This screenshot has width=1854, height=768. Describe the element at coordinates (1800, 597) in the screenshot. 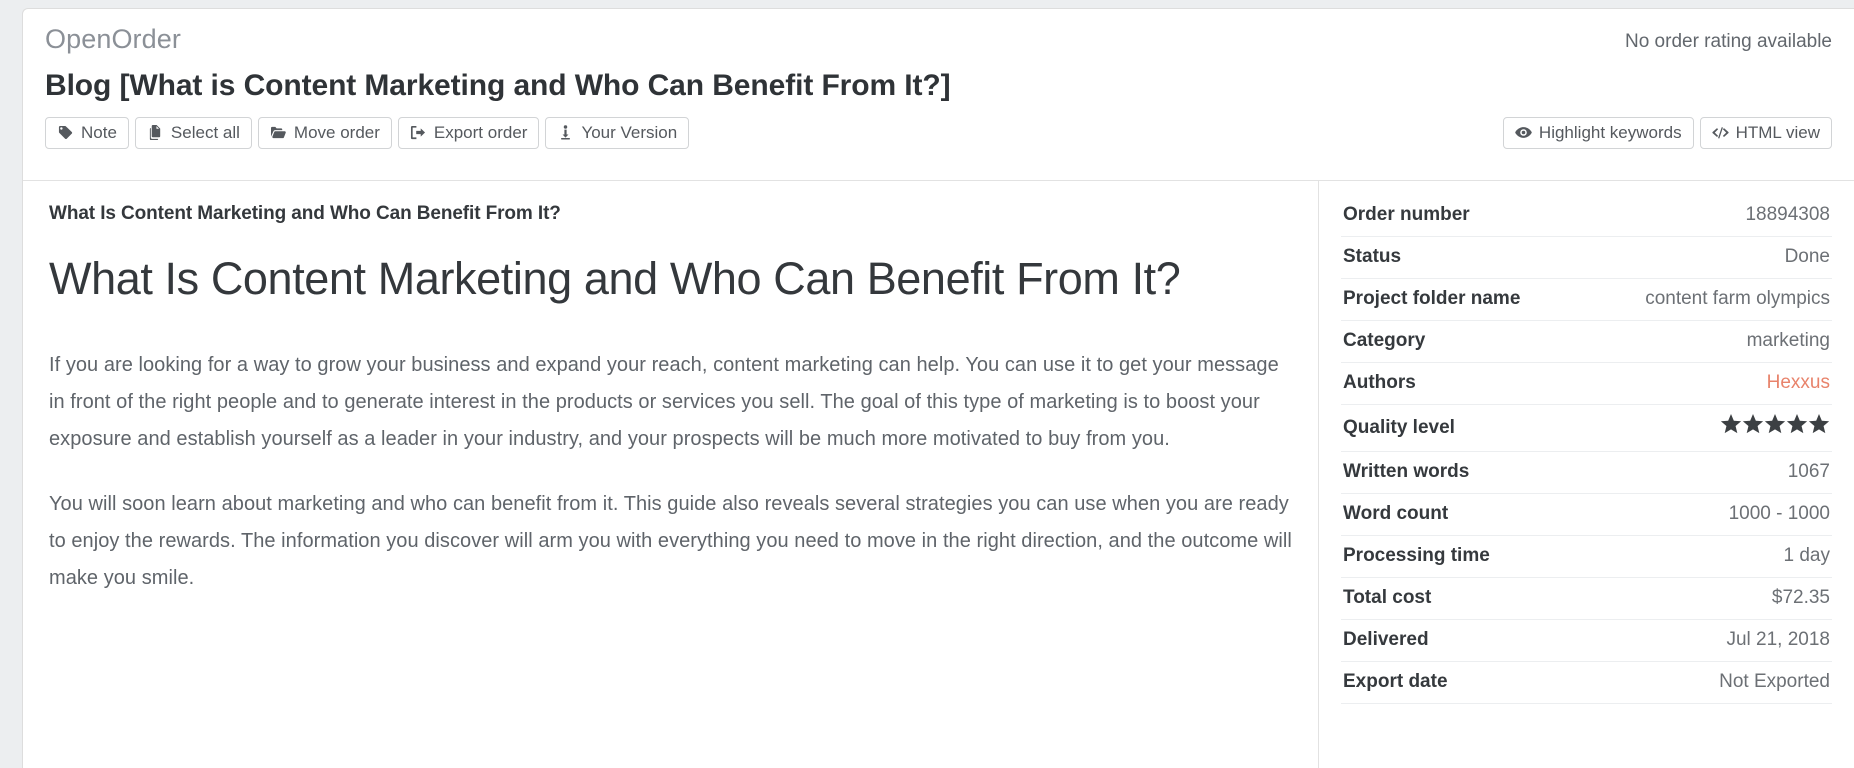

I see `meta-value: $72.35` at that location.